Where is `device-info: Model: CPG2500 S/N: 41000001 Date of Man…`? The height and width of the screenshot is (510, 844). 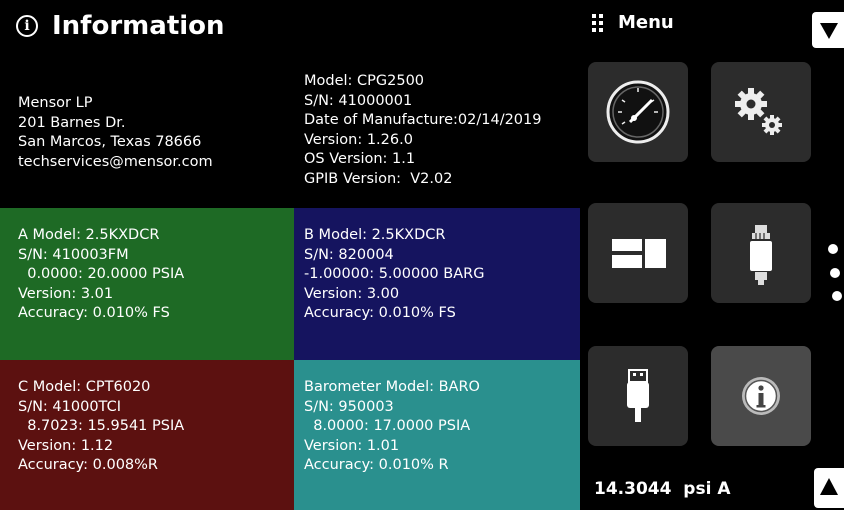
device-info: Model: CPG2500 S/N: 41000001 Date of Man… is located at coordinates (423, 130).